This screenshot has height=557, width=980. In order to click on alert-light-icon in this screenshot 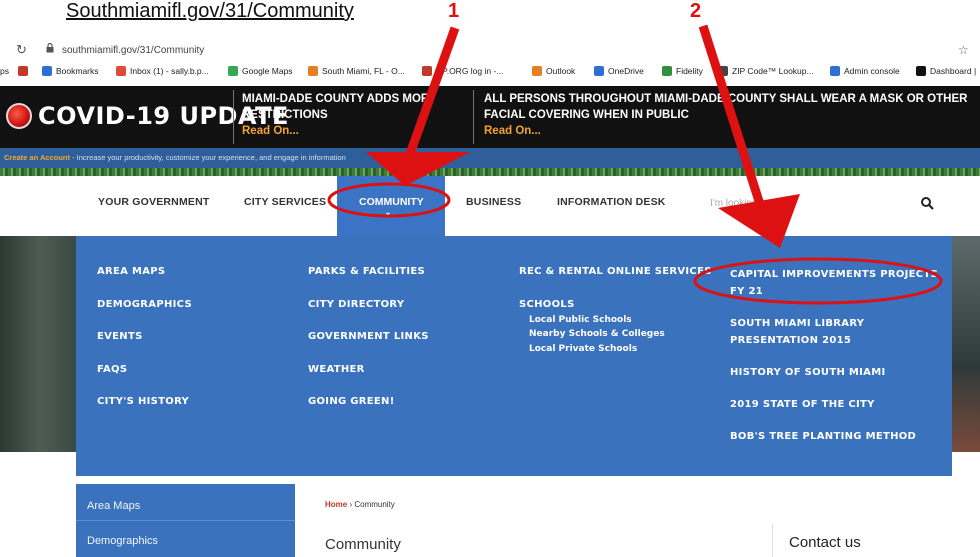, I will do `click(19, 116)`.